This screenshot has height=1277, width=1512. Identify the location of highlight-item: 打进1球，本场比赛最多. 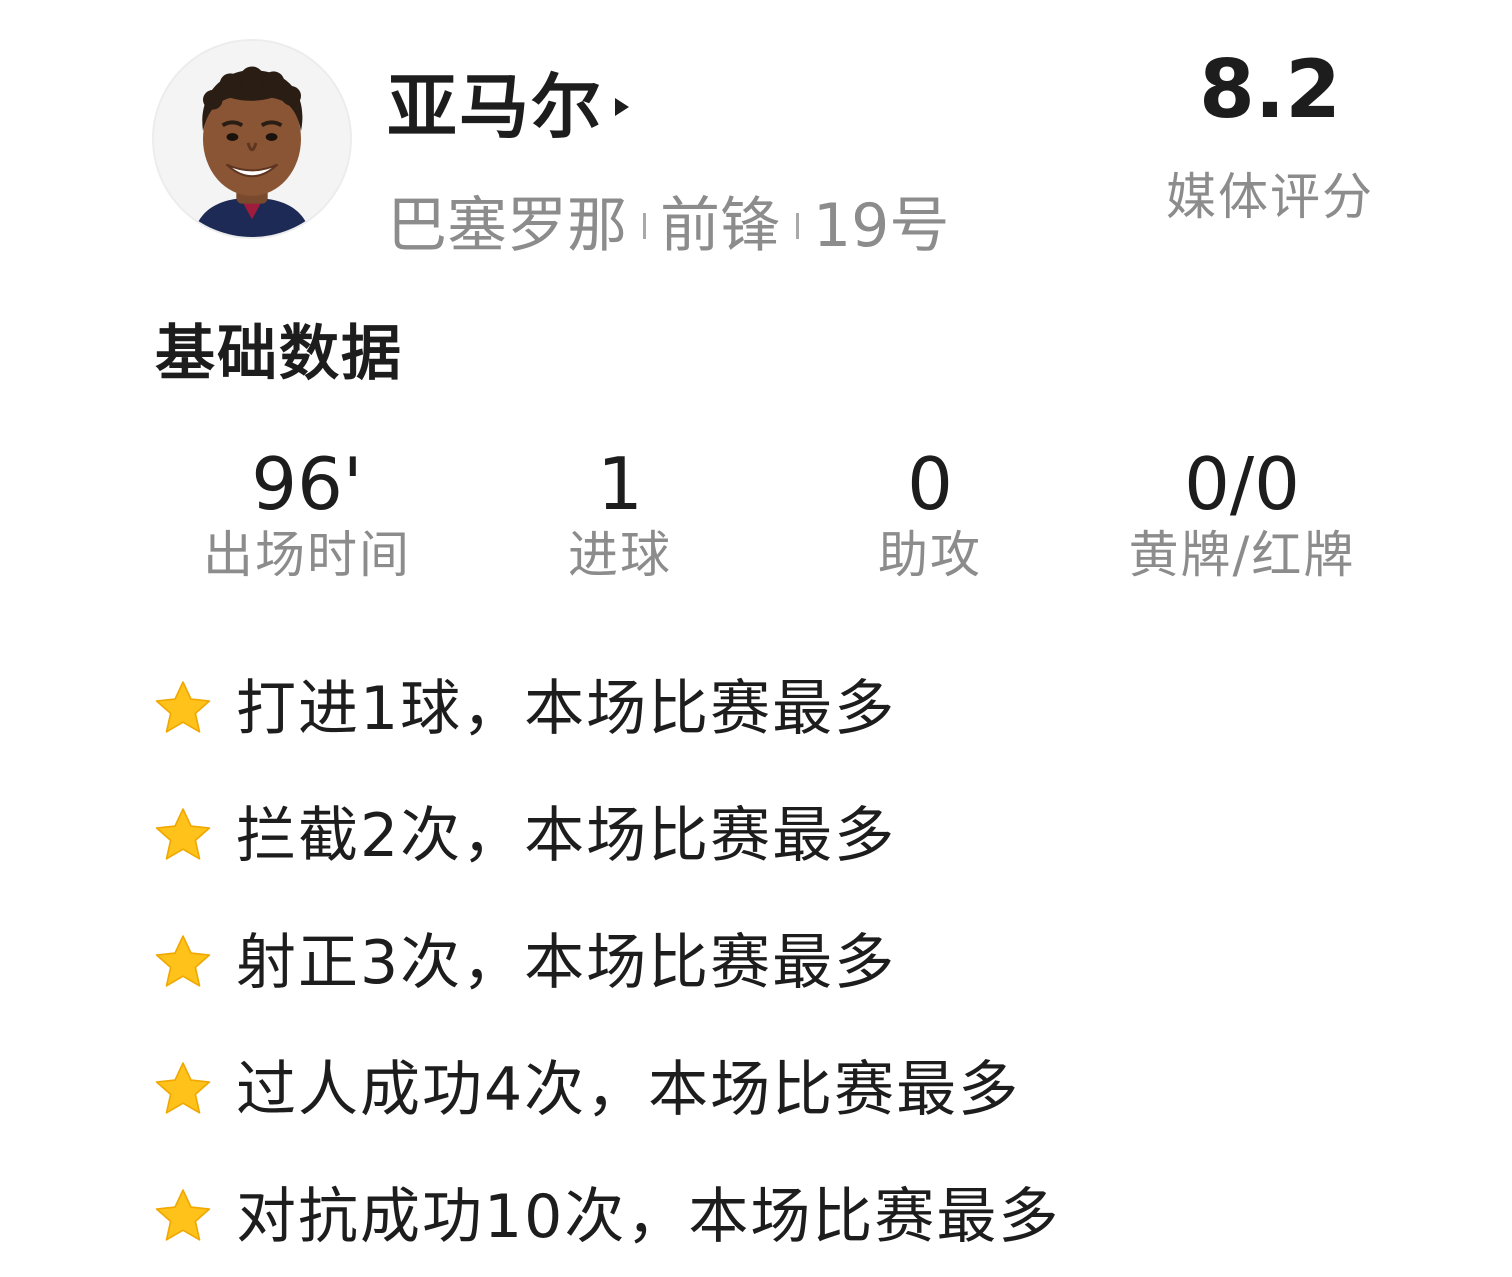
(605, 708).